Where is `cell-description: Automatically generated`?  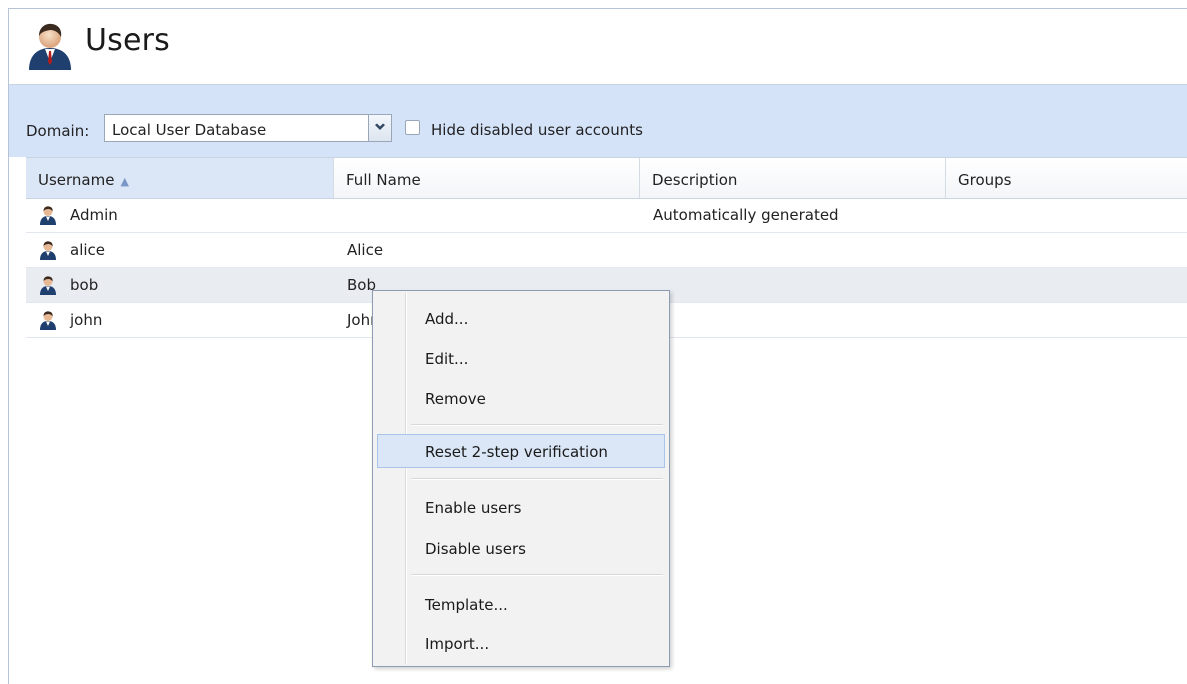
cell-description: Automatically generated is located at coordinates (746, 215).